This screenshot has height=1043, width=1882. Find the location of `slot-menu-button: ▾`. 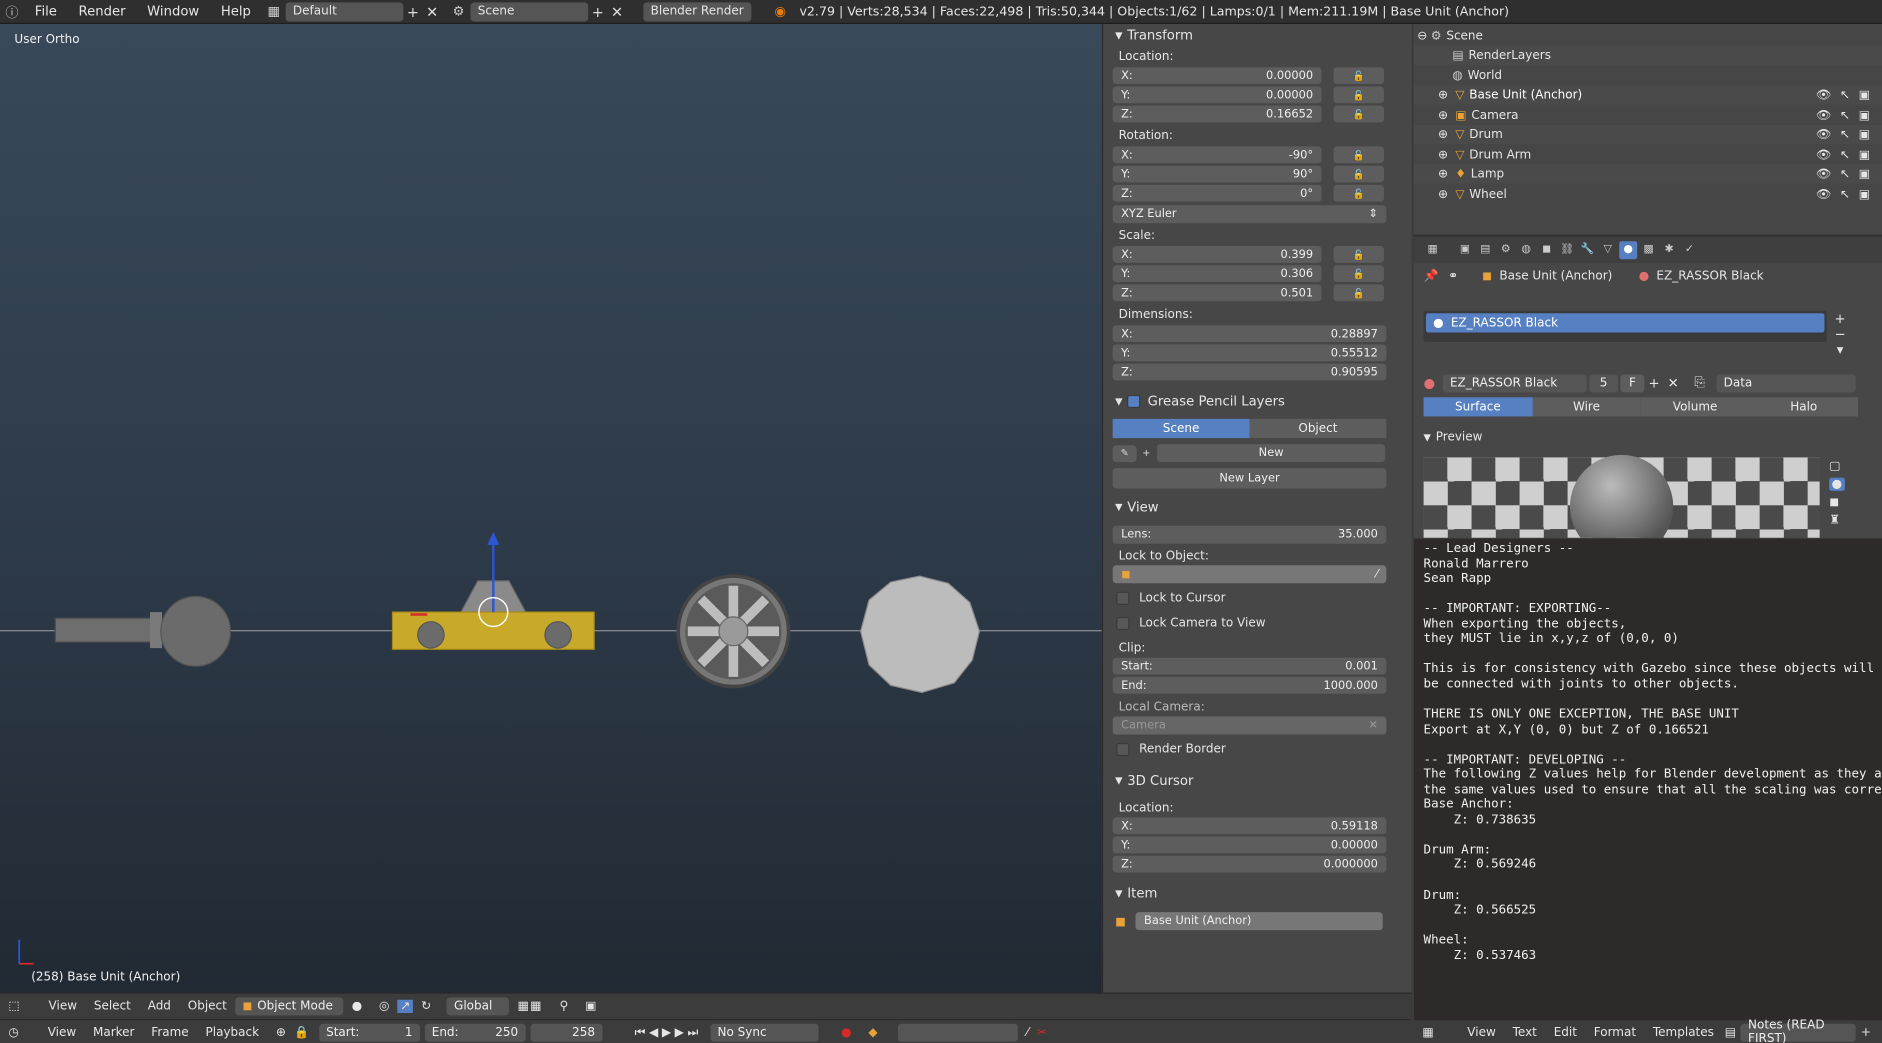

slot-menu-button: ▾ is located at coordinates (1840, 350).